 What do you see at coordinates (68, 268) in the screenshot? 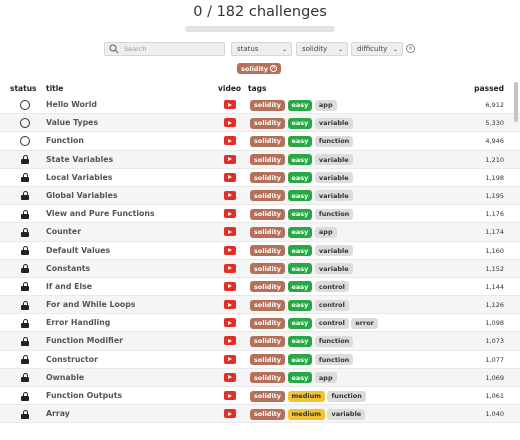
I see `challenge-title-link: Constants` at bounding box center [68, 268].